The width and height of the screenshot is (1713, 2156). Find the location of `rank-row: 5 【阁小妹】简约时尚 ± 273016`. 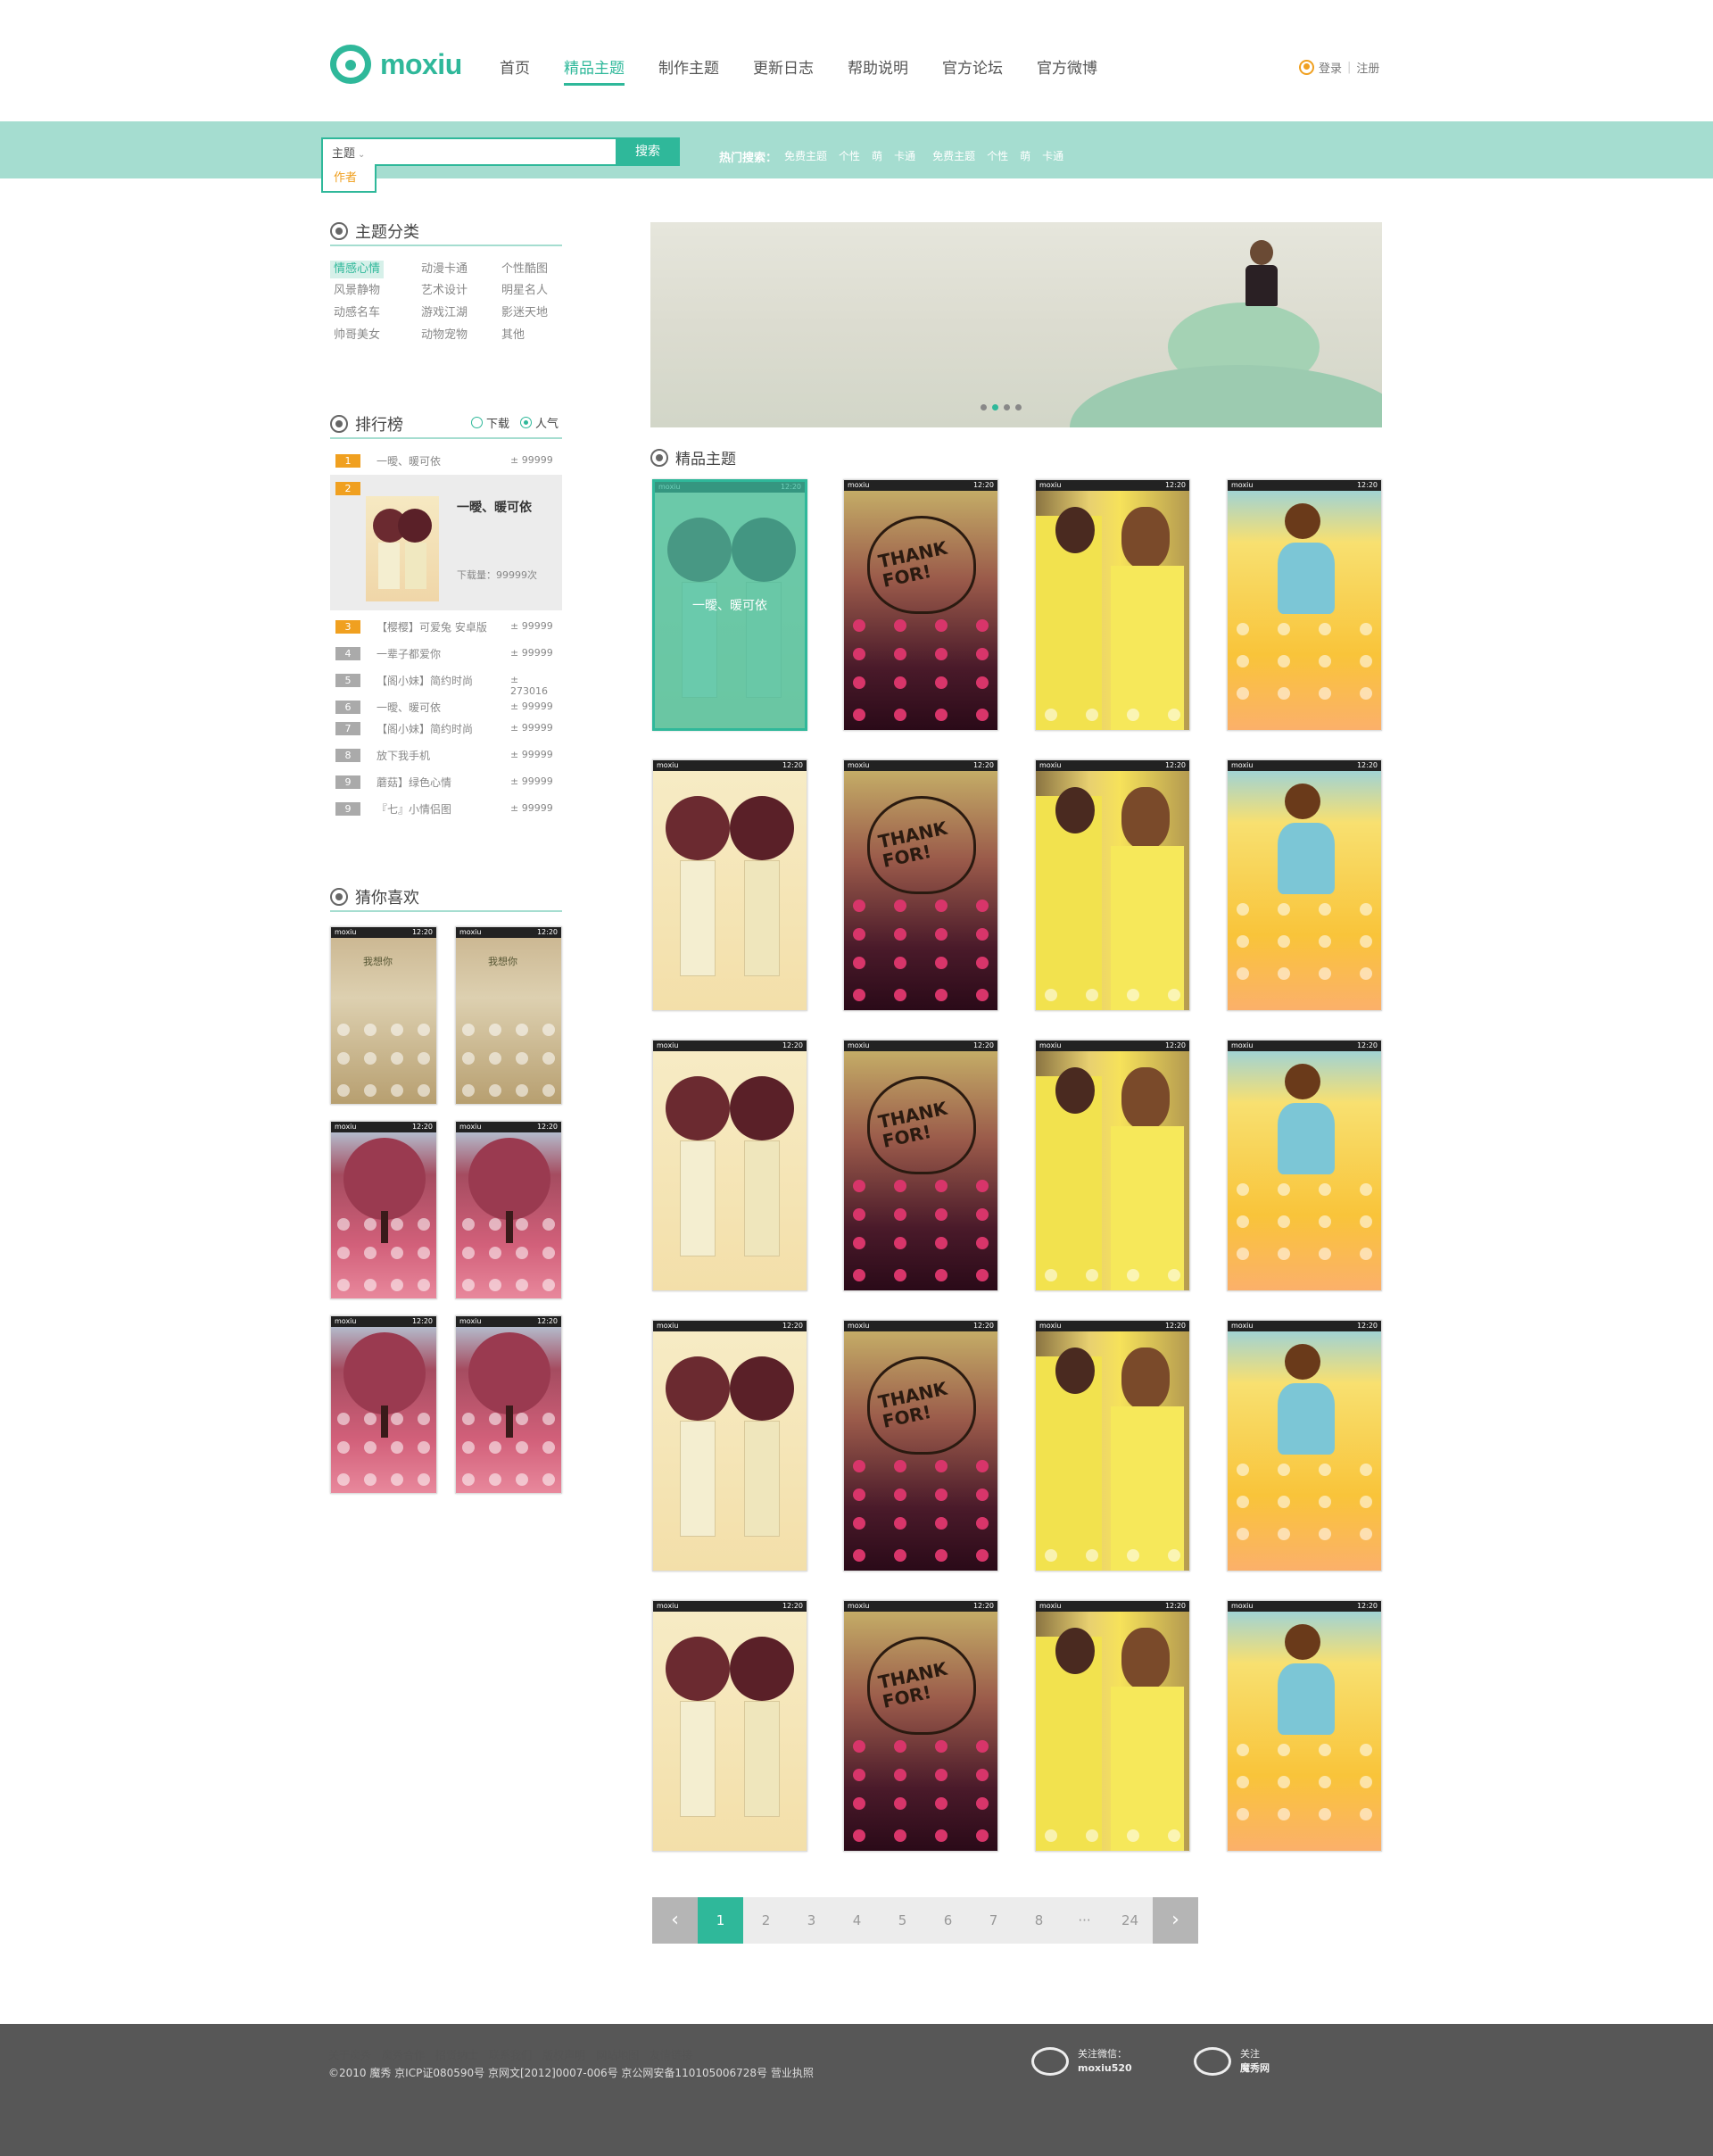

rank-row: 5 【阁小妹】简约时尚 ± 273016 is located at coordinates (447, 684).